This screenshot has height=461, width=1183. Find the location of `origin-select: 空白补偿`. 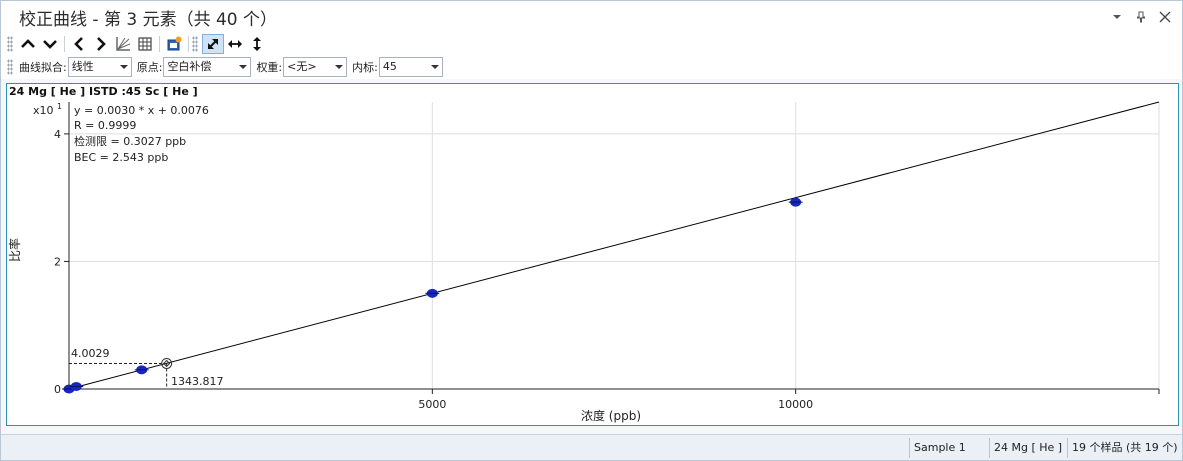

origin-select: 空白补偿 is located at coordinates (207, 67).